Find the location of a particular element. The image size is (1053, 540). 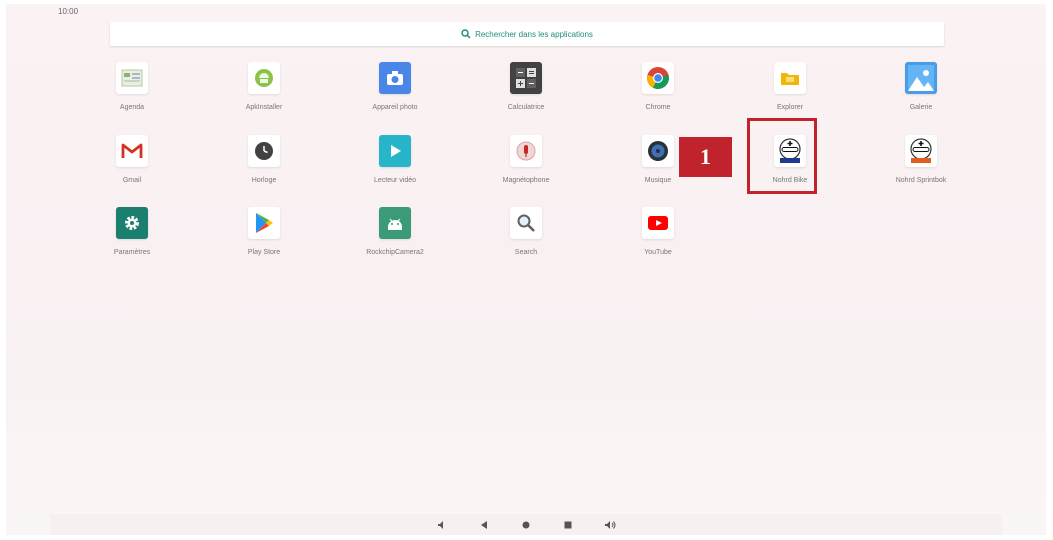

app-label: Musique is located at coordinates (658, 180).